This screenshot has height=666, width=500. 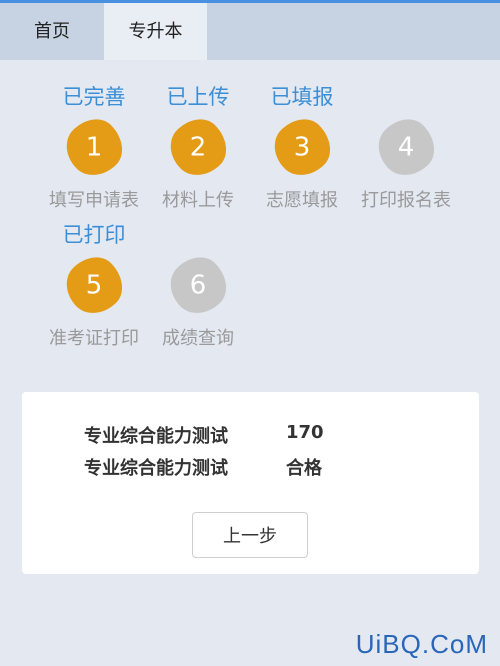 I want to click on previous-step-button: 上一步, so click(x=250, y=535).